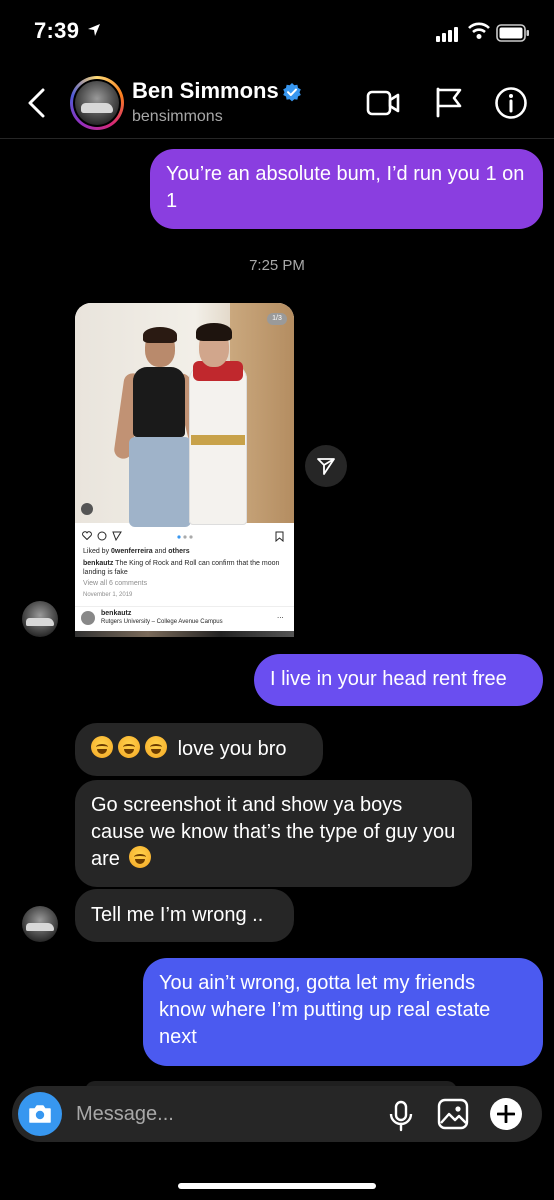  Describe the element at coordinates (479, 30) in the screenshot. I see `wifi-icon` at that location.